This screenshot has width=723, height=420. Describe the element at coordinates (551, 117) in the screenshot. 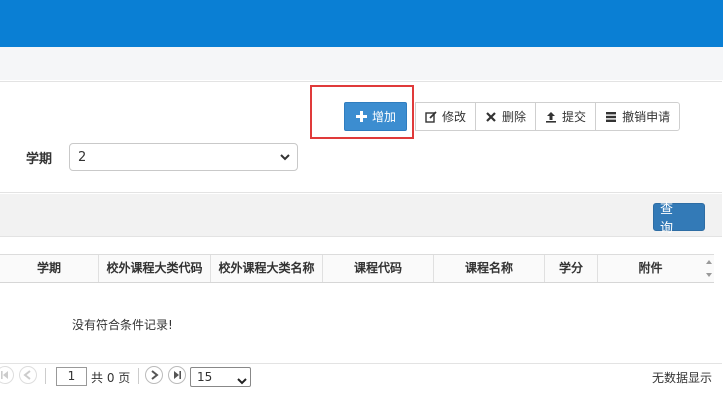

I see `upload-icon` at that location.